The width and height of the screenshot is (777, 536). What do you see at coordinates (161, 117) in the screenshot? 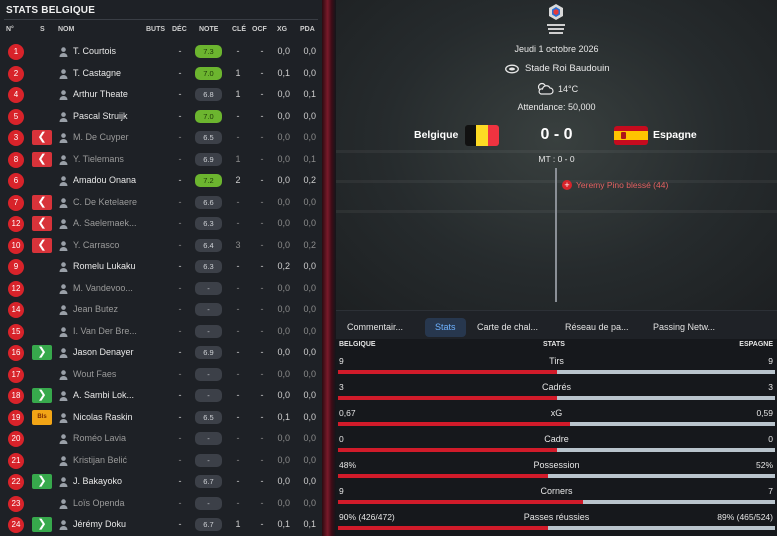
I see `player-row: 5 Pascal Struijk - 7.0 - - 0,0 0,0` at bounding box center [161, 117].